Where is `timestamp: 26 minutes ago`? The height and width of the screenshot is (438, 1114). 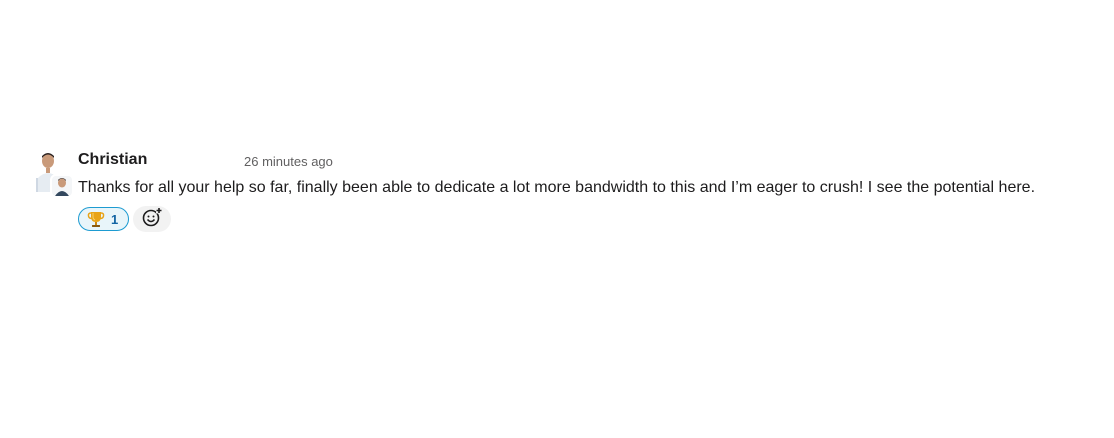
timestamp: 26 minutes ago is located at coordinates (288, 161).